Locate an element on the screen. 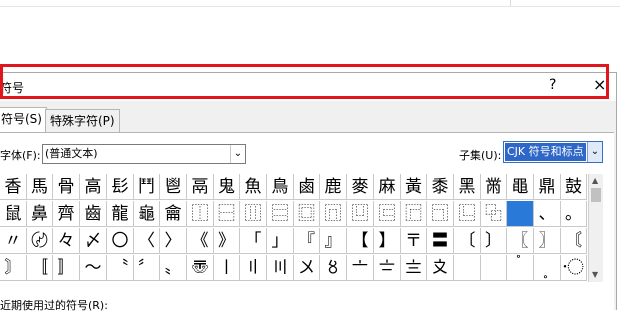 The image size is (620, 313). symbol-cell: 〧 is located at coordinates (387, 268).